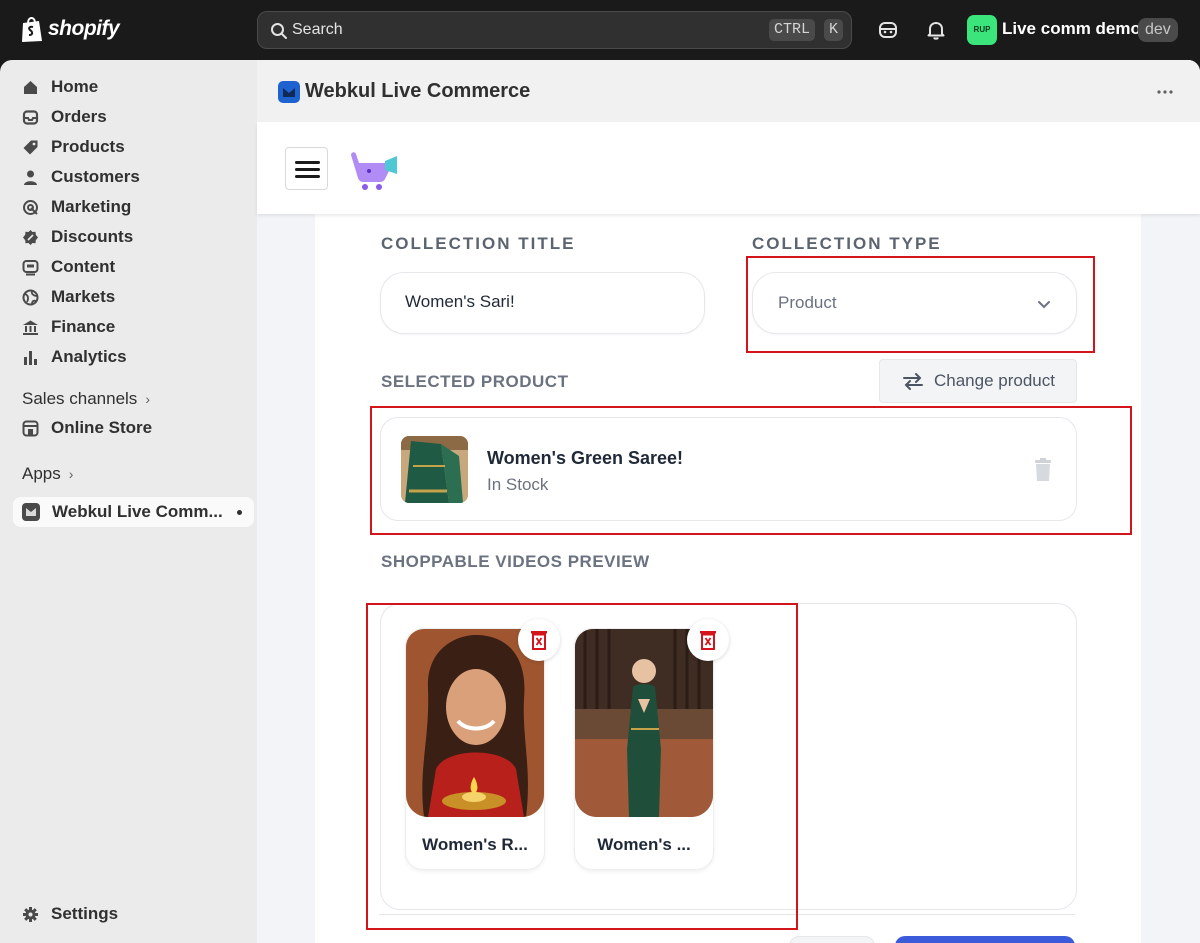  Describe the element at coordinates (847, 243) in the screenshot. I see `collection-type-label: COLLECTION TYPE` at that location.